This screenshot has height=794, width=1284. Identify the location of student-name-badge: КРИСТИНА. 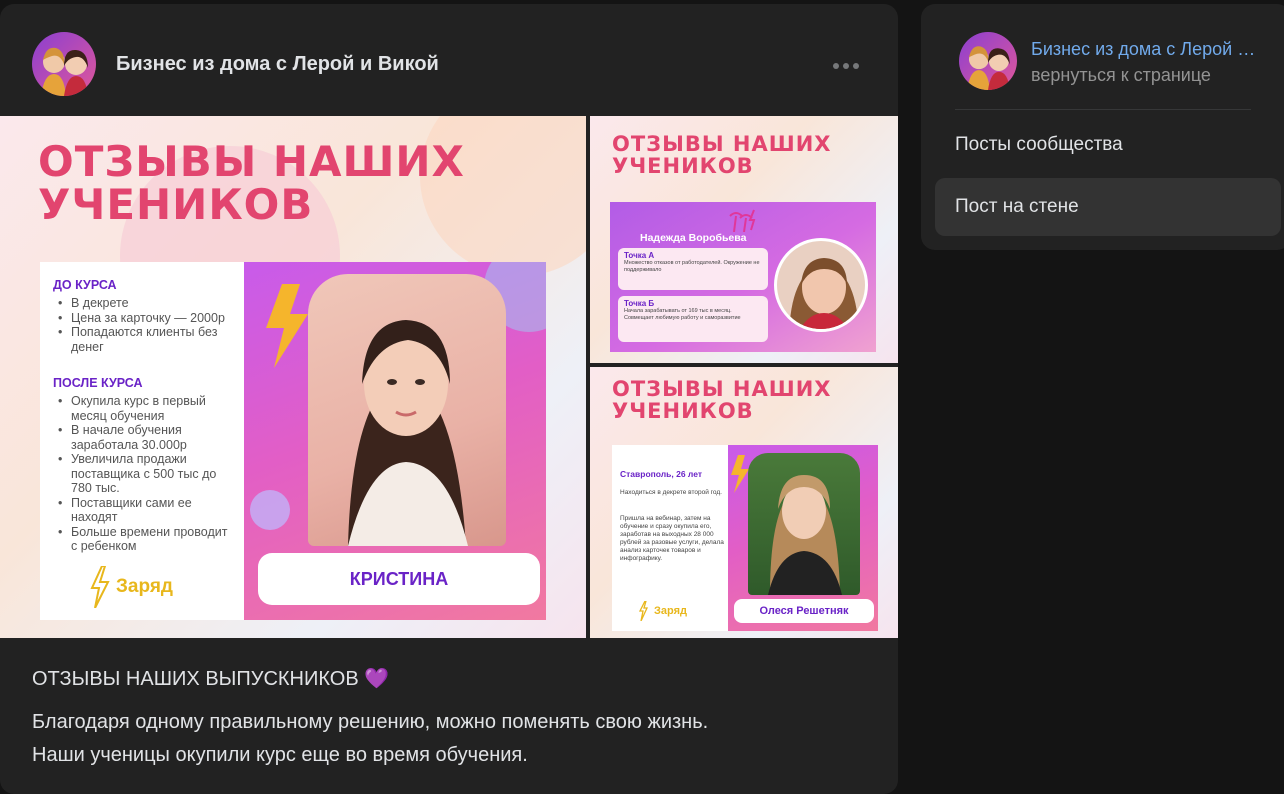
(399, 579).